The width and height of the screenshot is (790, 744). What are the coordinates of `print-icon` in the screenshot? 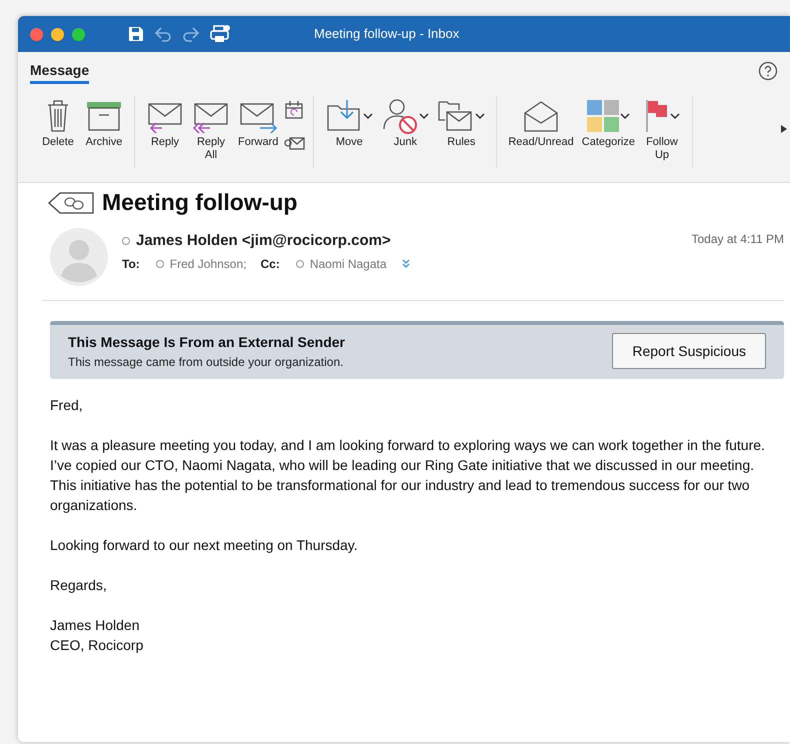 It's located at (220, 34).